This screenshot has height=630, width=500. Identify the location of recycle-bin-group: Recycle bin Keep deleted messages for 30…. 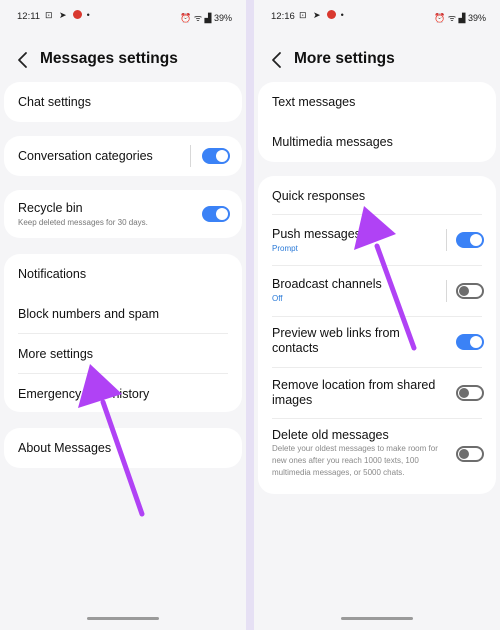
(123, 214).